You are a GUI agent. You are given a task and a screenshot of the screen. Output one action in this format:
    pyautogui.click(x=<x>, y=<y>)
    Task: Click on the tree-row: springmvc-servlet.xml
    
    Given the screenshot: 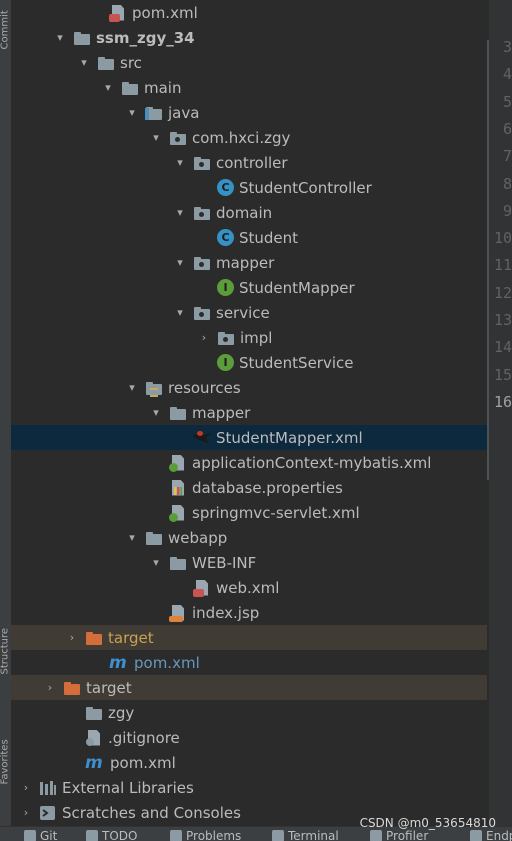 What is the action you would take?
    pyautogui.click(x=249, y=512)
    